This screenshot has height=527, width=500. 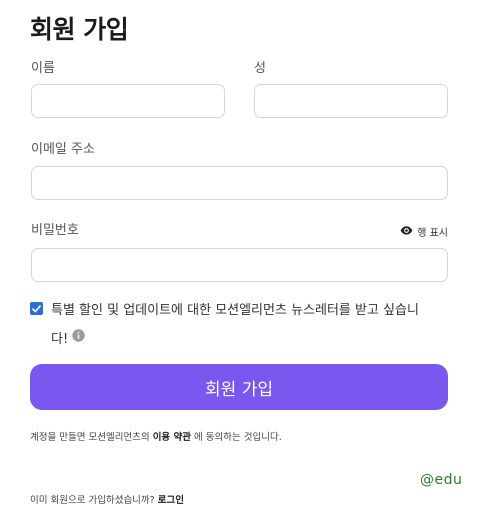 What do you see at coordinates (172, 437) in the screenshot?
I see `terms-link: 이용 약관` at bounding box center [172, 437].